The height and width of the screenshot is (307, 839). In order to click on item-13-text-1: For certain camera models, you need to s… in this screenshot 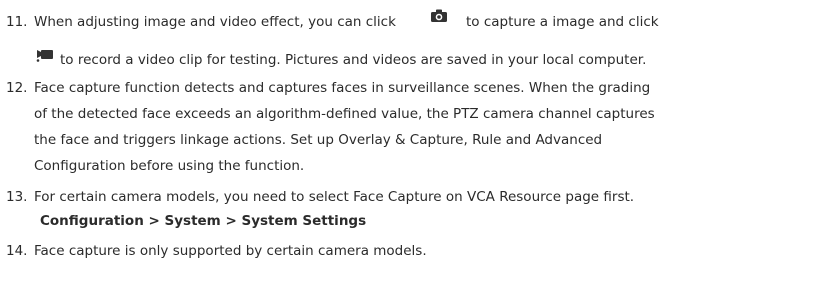, I will do `click(334, 197)`.